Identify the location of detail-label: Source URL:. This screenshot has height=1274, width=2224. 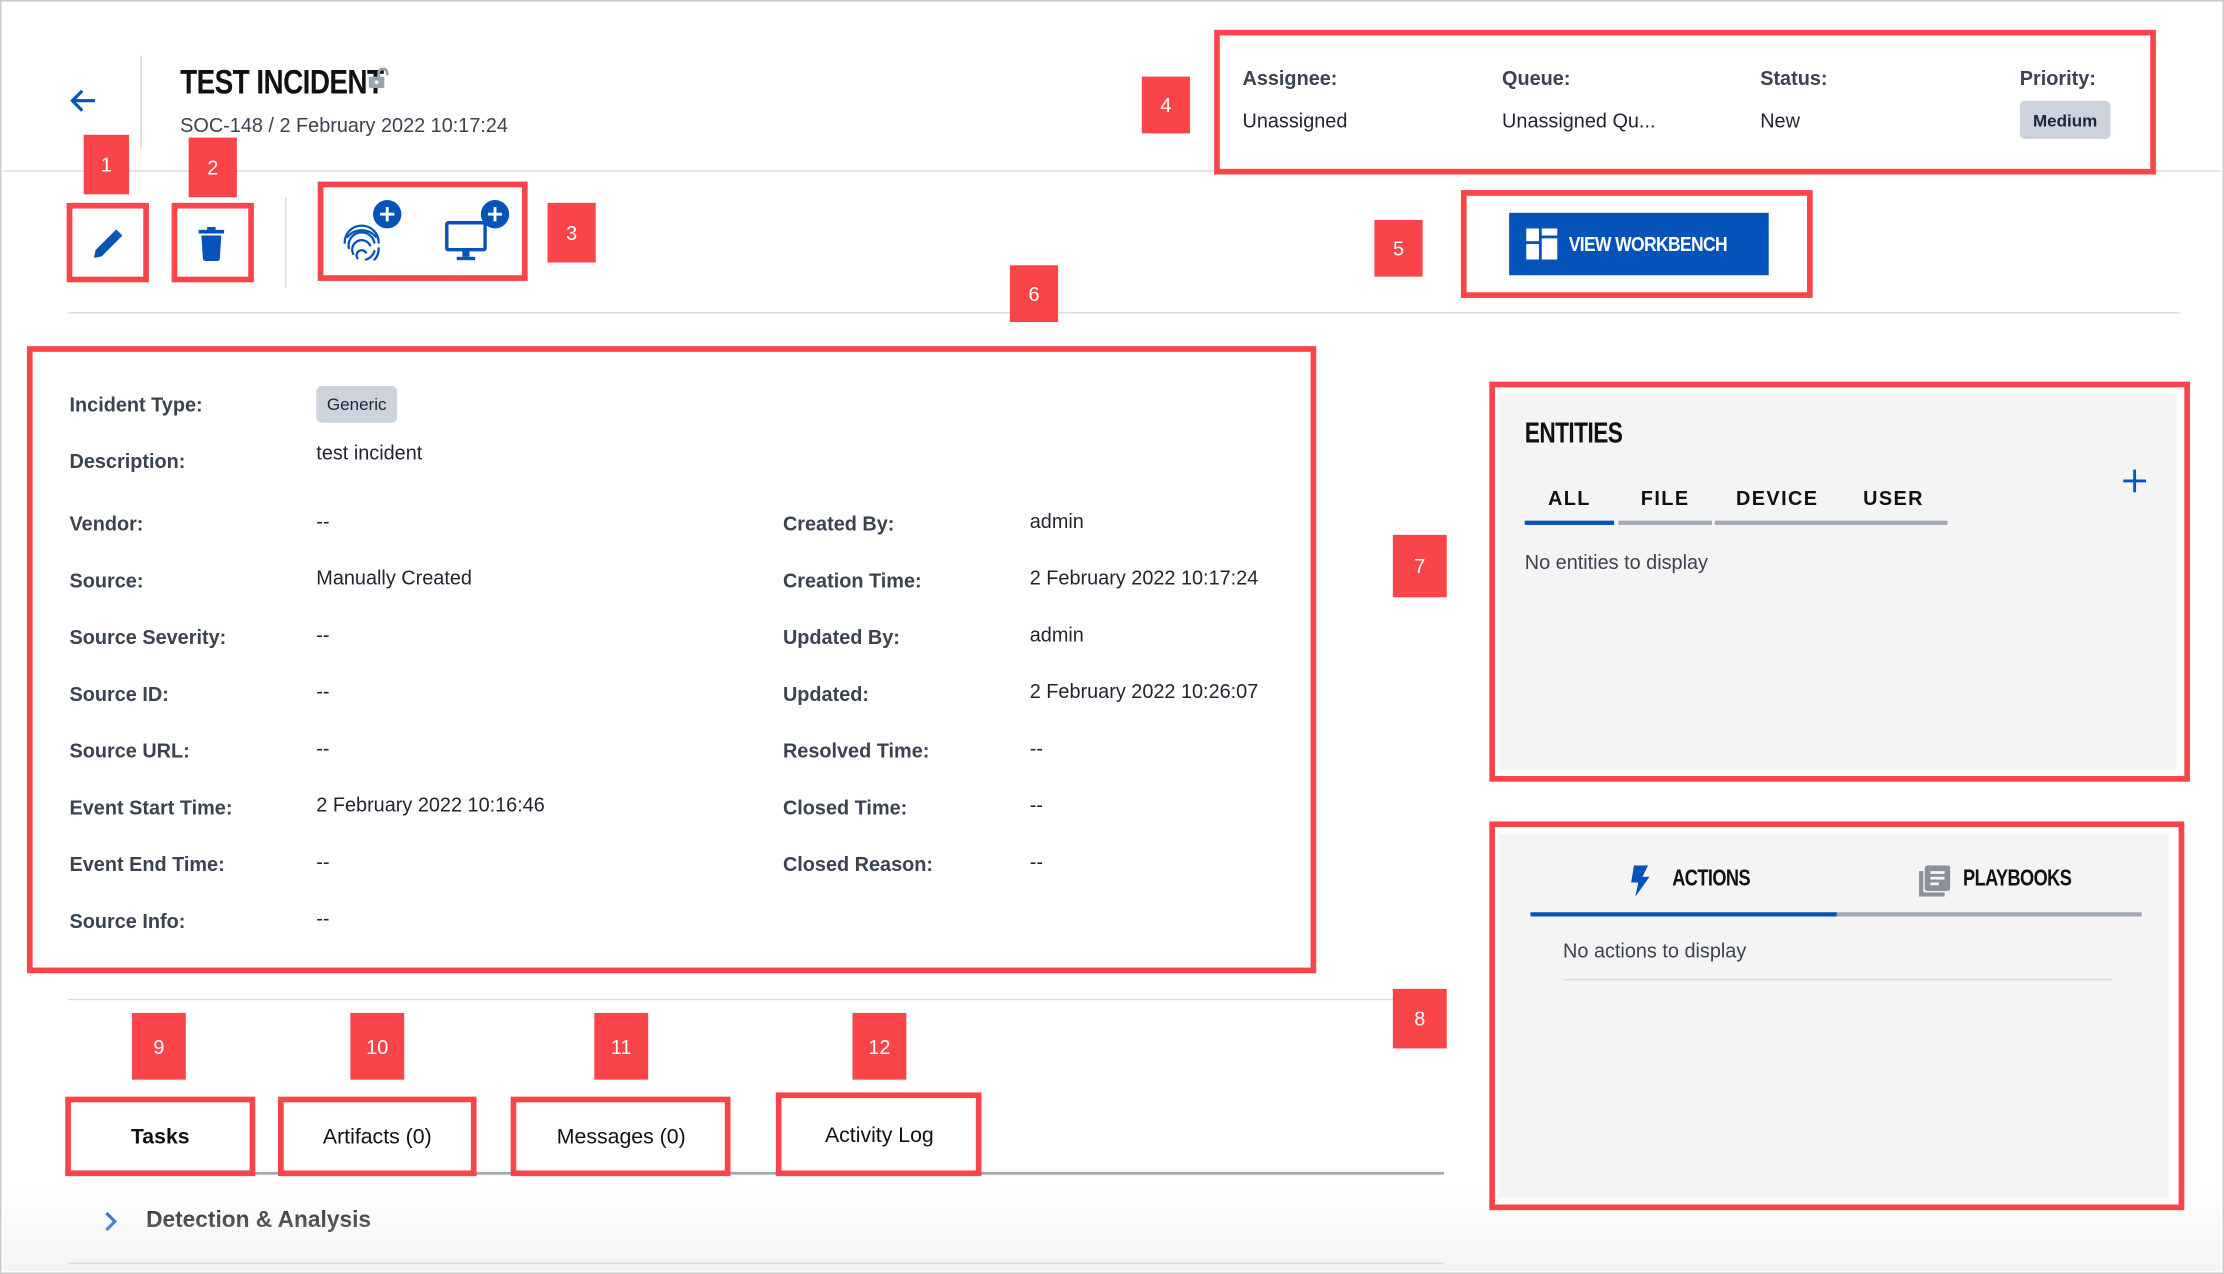
(129, 750).